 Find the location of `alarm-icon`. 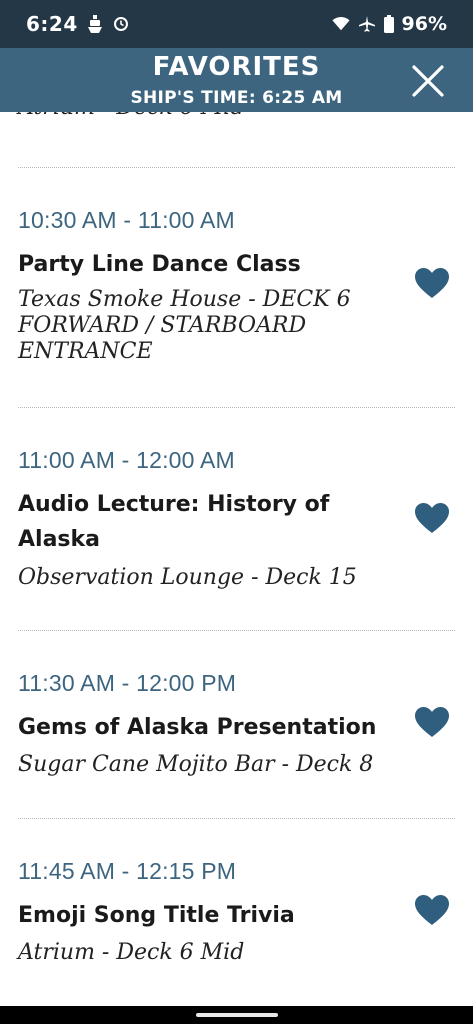

alarm-icon is located at coordinates (121, 24).